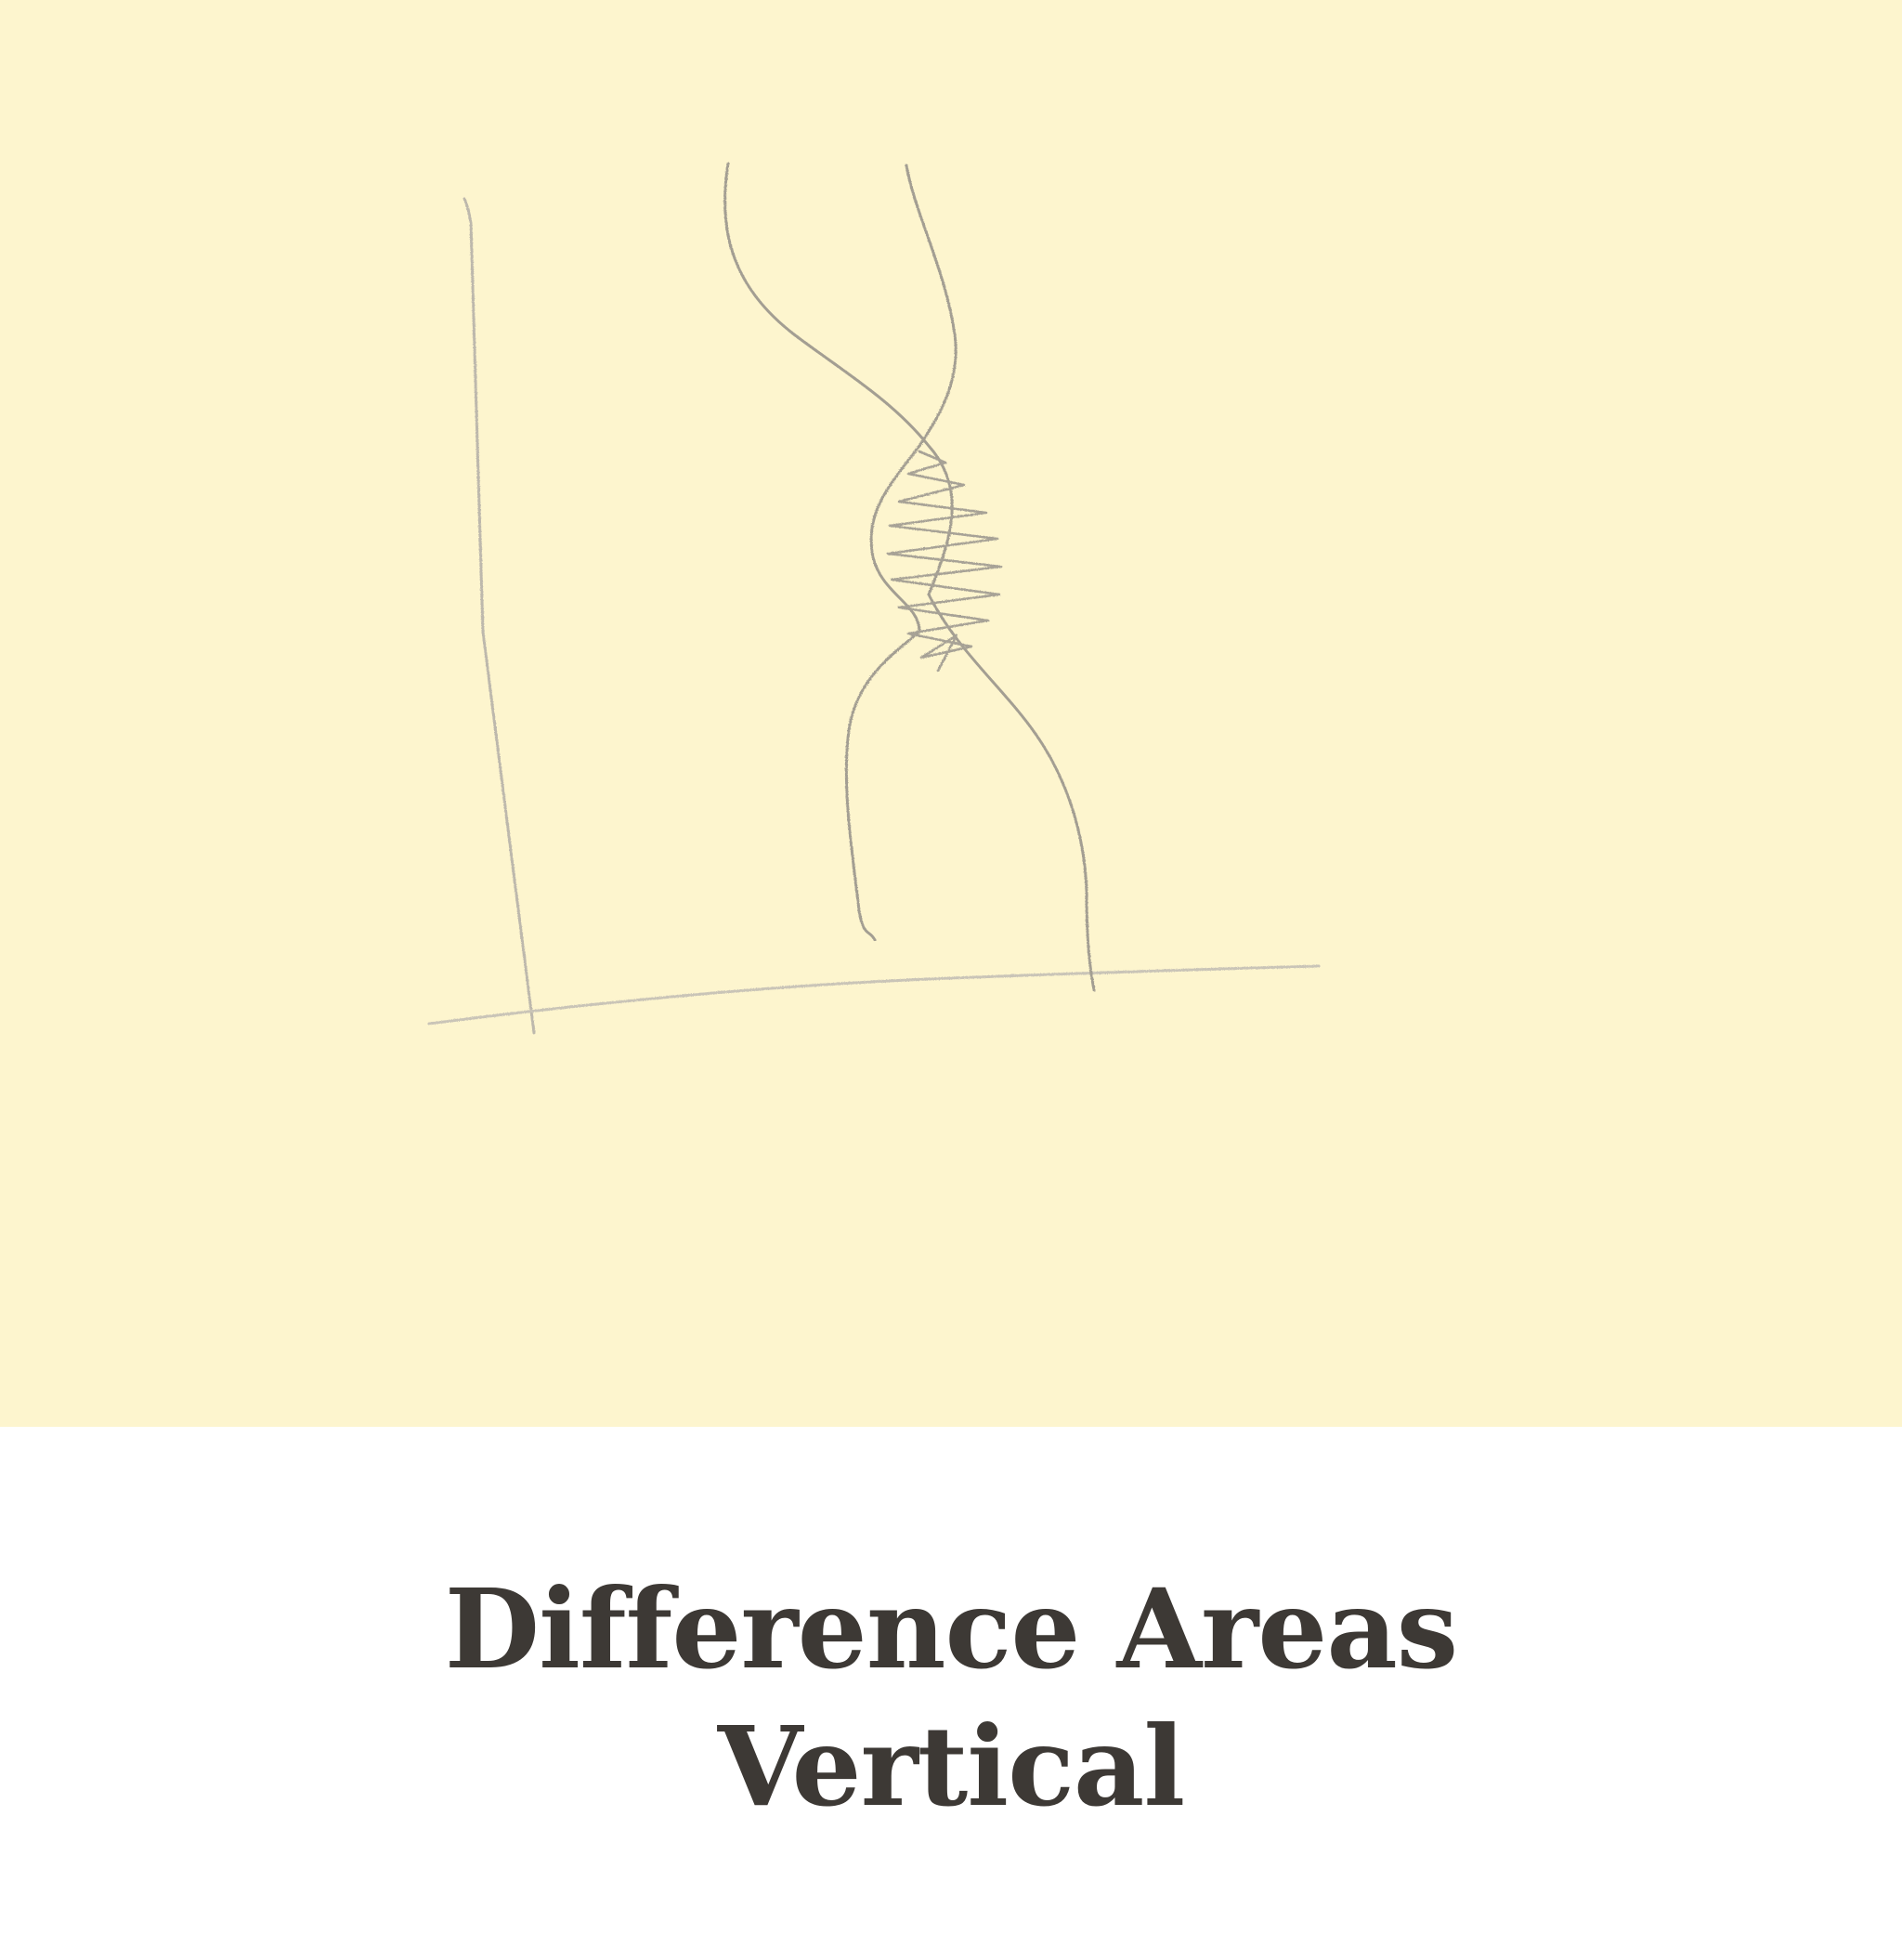 Image resolution: width=1902 pixels, height=1960 pixels. Describe the element at coordinates (951, 1628) in the screenshot. I see `caption-line-1: Difference Areas` at that location.